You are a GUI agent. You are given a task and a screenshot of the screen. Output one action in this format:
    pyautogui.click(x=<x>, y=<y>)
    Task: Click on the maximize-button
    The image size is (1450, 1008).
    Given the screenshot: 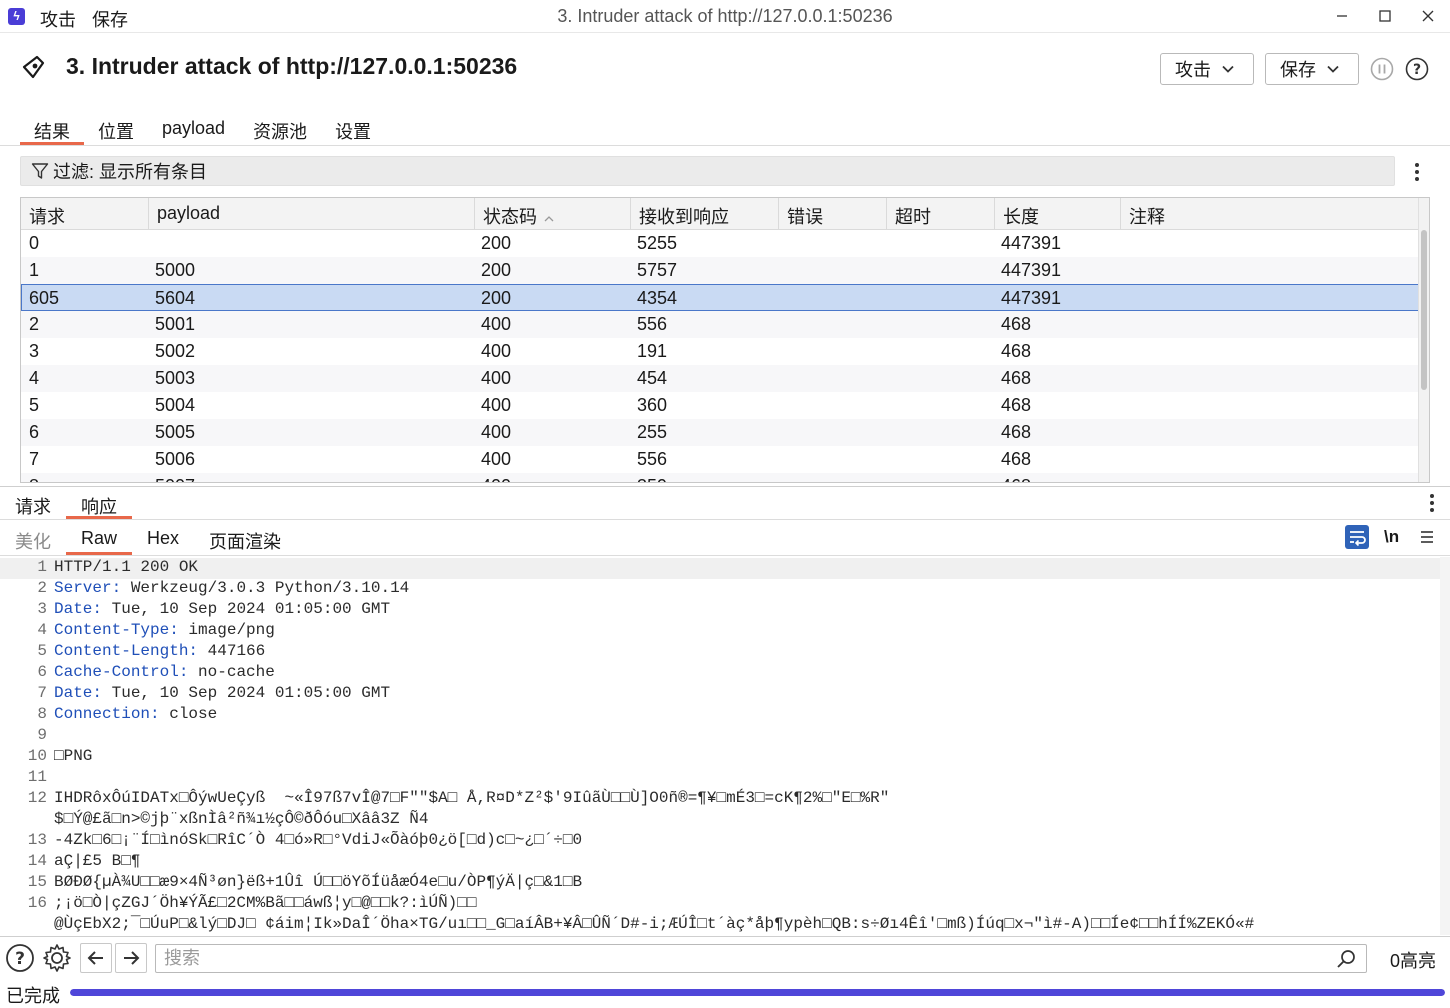 What is the action you would take?
    pyautogui.click(x=1385, y=16)
    